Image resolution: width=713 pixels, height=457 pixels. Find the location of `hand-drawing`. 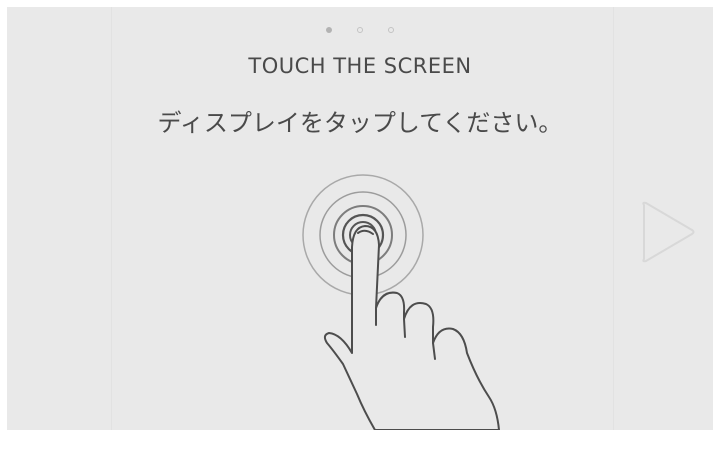

hand-drawing is located at coordinates (411, 327).